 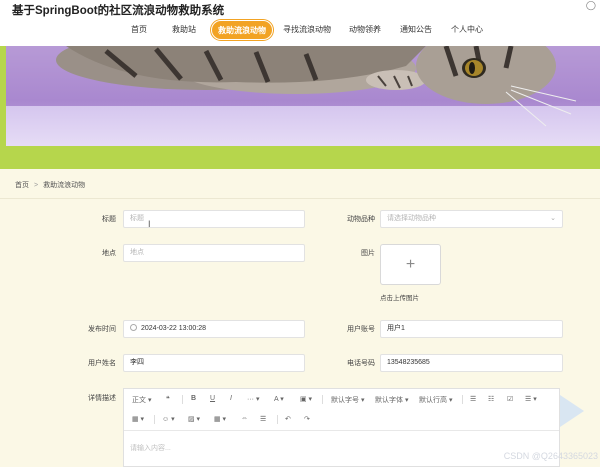 I want to click on font-family-dropdown: 默认字体 ▾, so click(x=391, y=400).